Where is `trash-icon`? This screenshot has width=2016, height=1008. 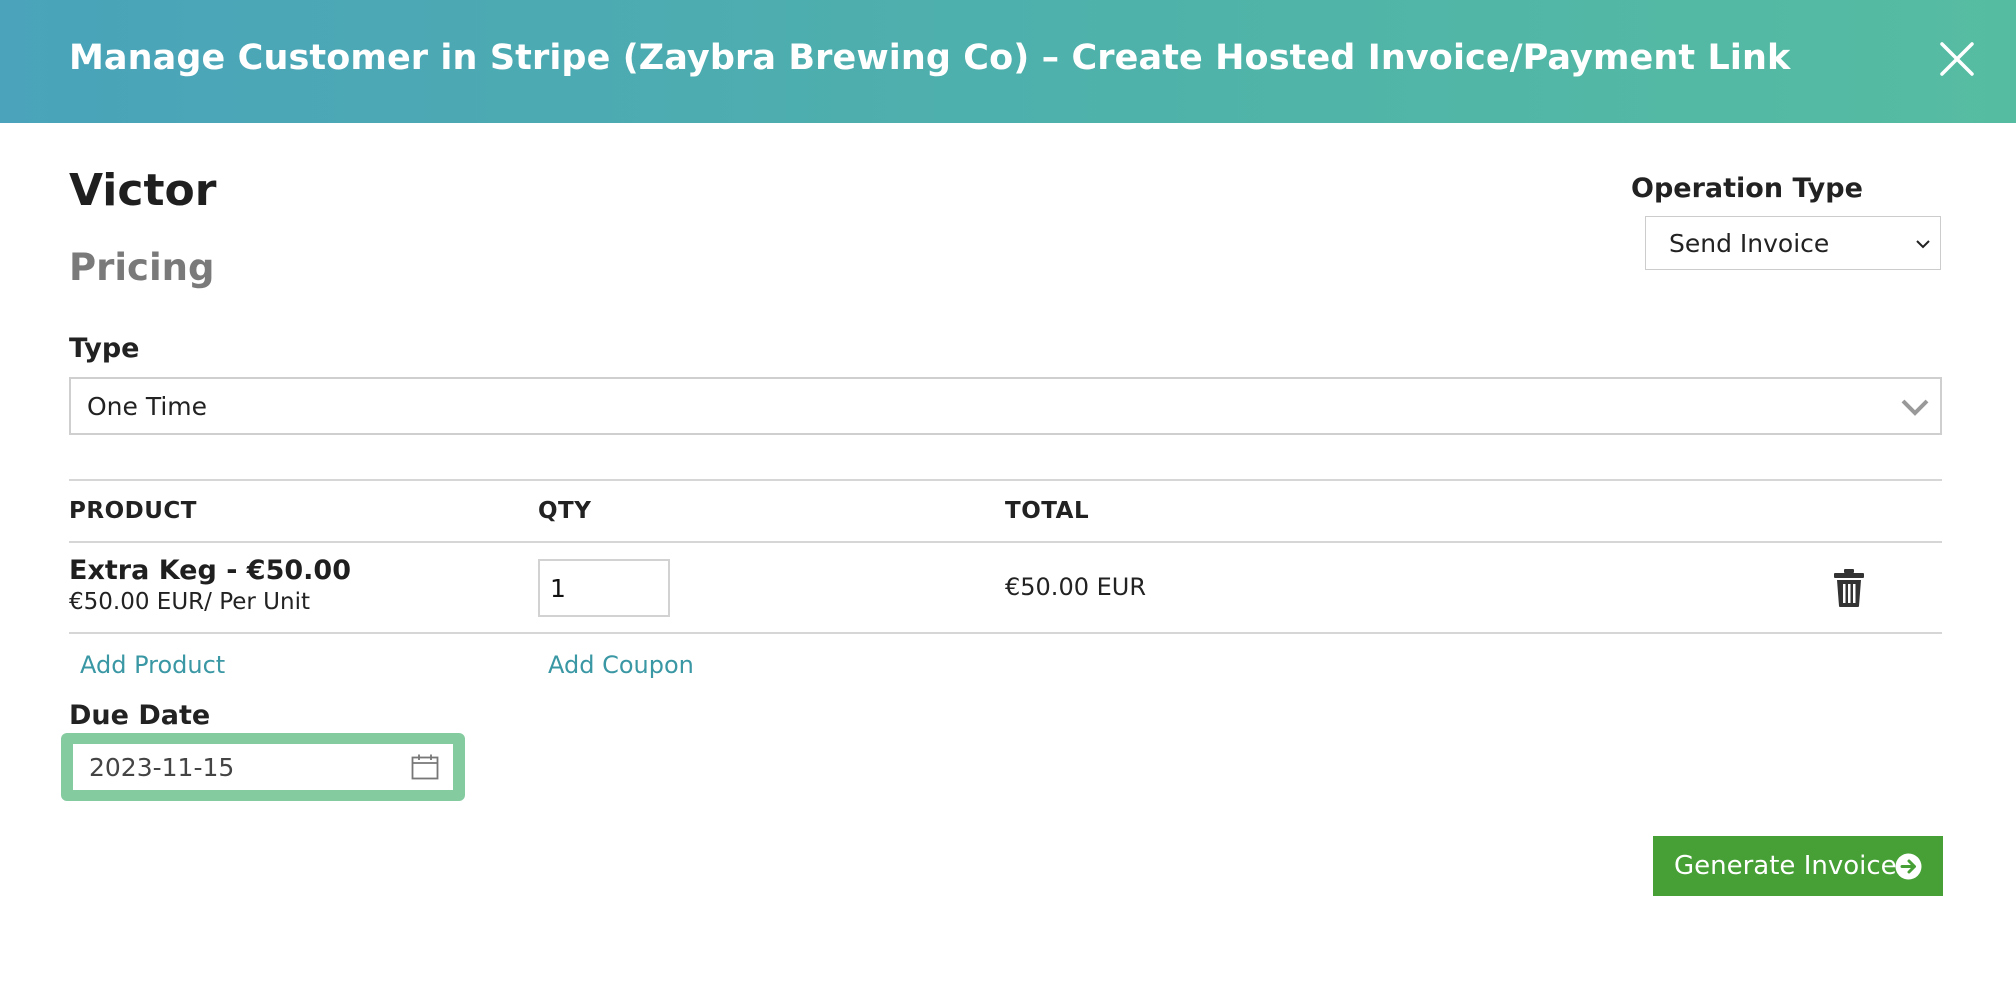 trash-icon is located at coordinates (1849, 588).